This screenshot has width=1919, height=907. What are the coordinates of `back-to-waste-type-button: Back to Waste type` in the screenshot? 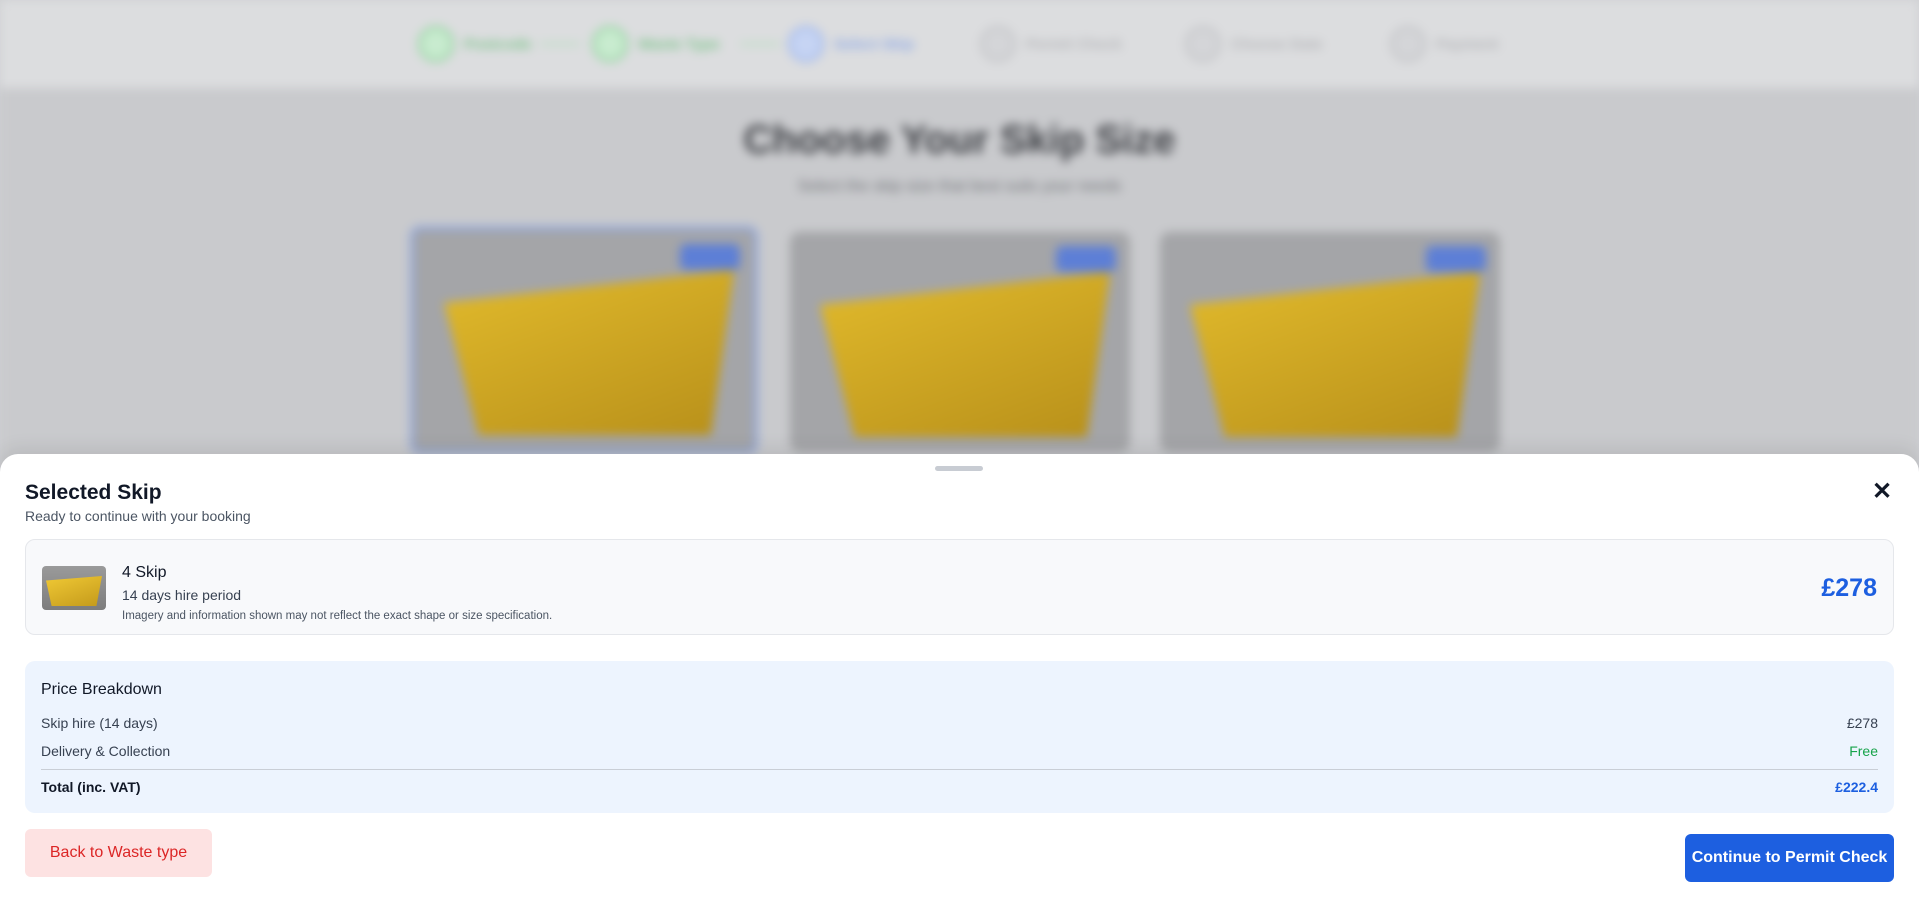 It's located at (118, 853).